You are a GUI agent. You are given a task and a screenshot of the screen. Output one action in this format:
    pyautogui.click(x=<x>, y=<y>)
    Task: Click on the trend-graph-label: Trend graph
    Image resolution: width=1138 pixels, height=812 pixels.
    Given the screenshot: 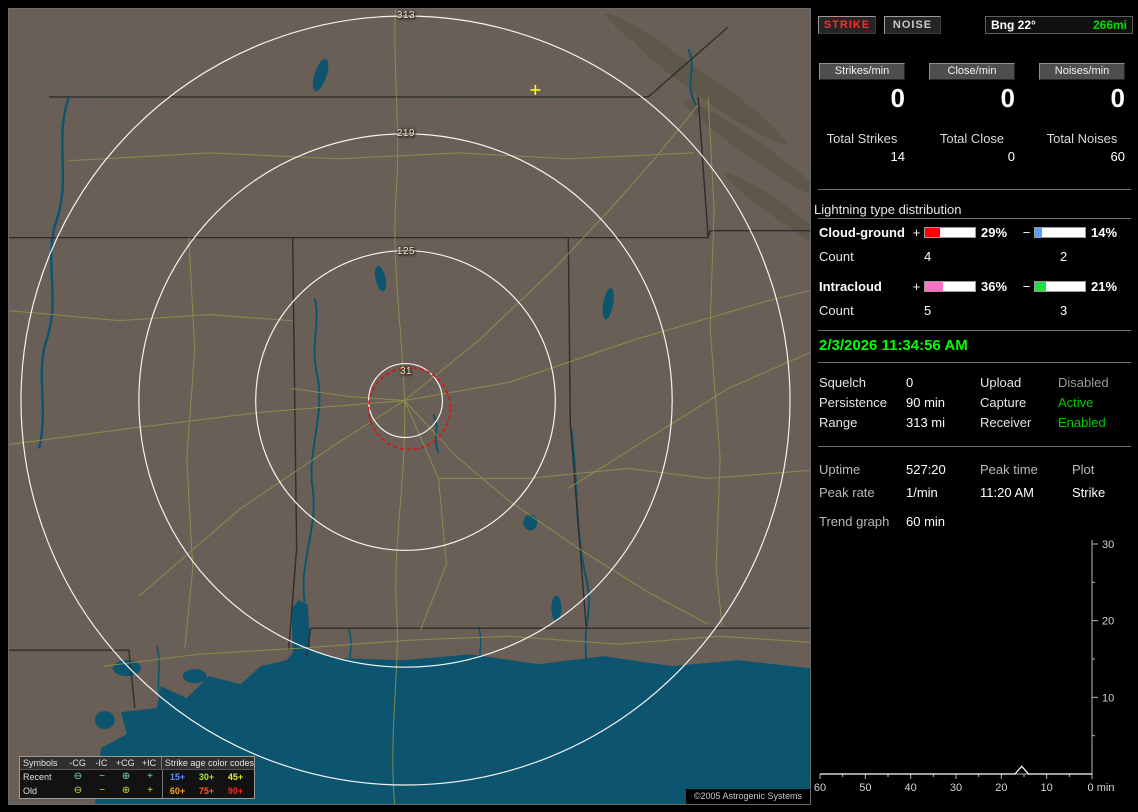 What is the action you would take?
    pyautogui.click(x=854, y=521)
    